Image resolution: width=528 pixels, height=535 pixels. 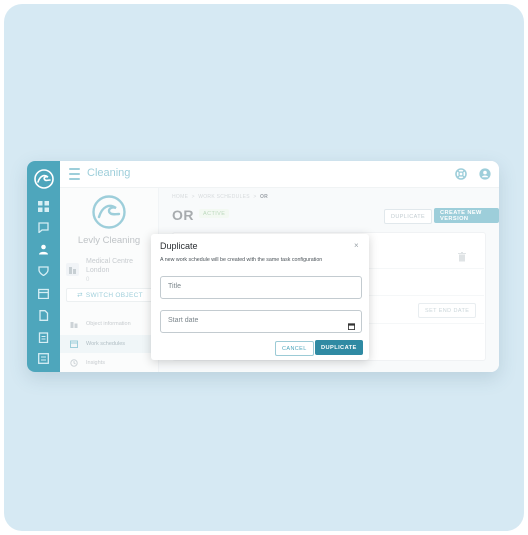 What do you see at coordinates (43, 206) in the screenshot?
I see `dashboard-icon` at bounding box center [43, 206].